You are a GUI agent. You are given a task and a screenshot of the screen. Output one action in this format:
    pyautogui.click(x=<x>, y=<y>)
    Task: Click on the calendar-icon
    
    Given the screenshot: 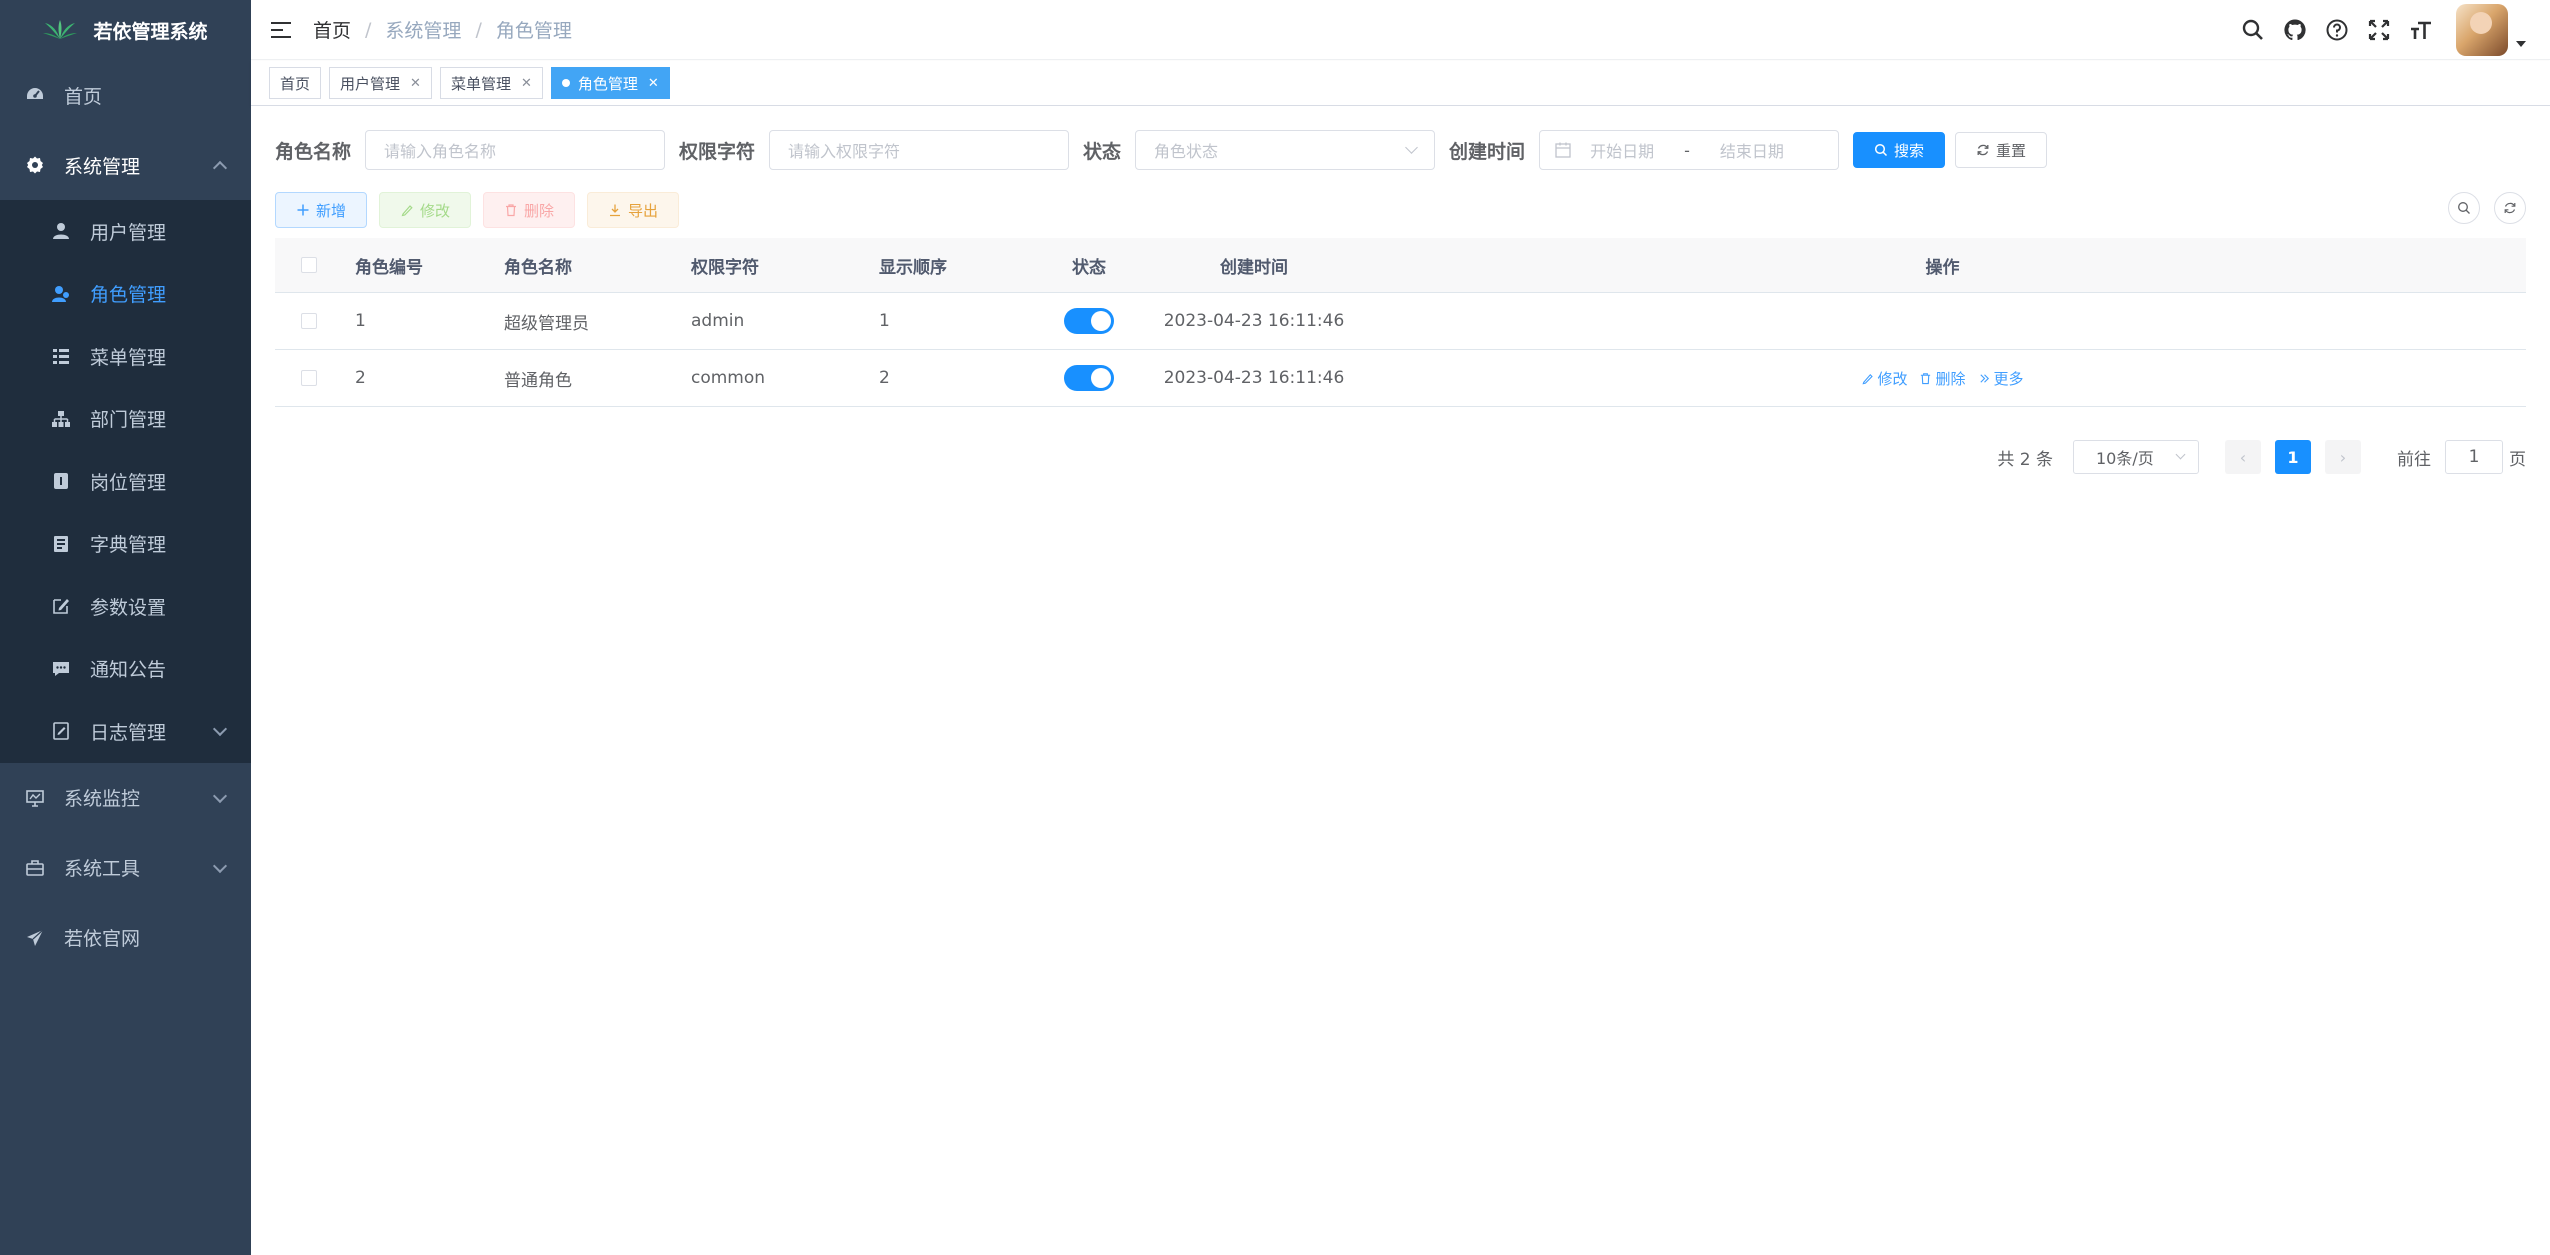 What is the action you would take?
    pyautogui.click(x=1563, y=150)
    